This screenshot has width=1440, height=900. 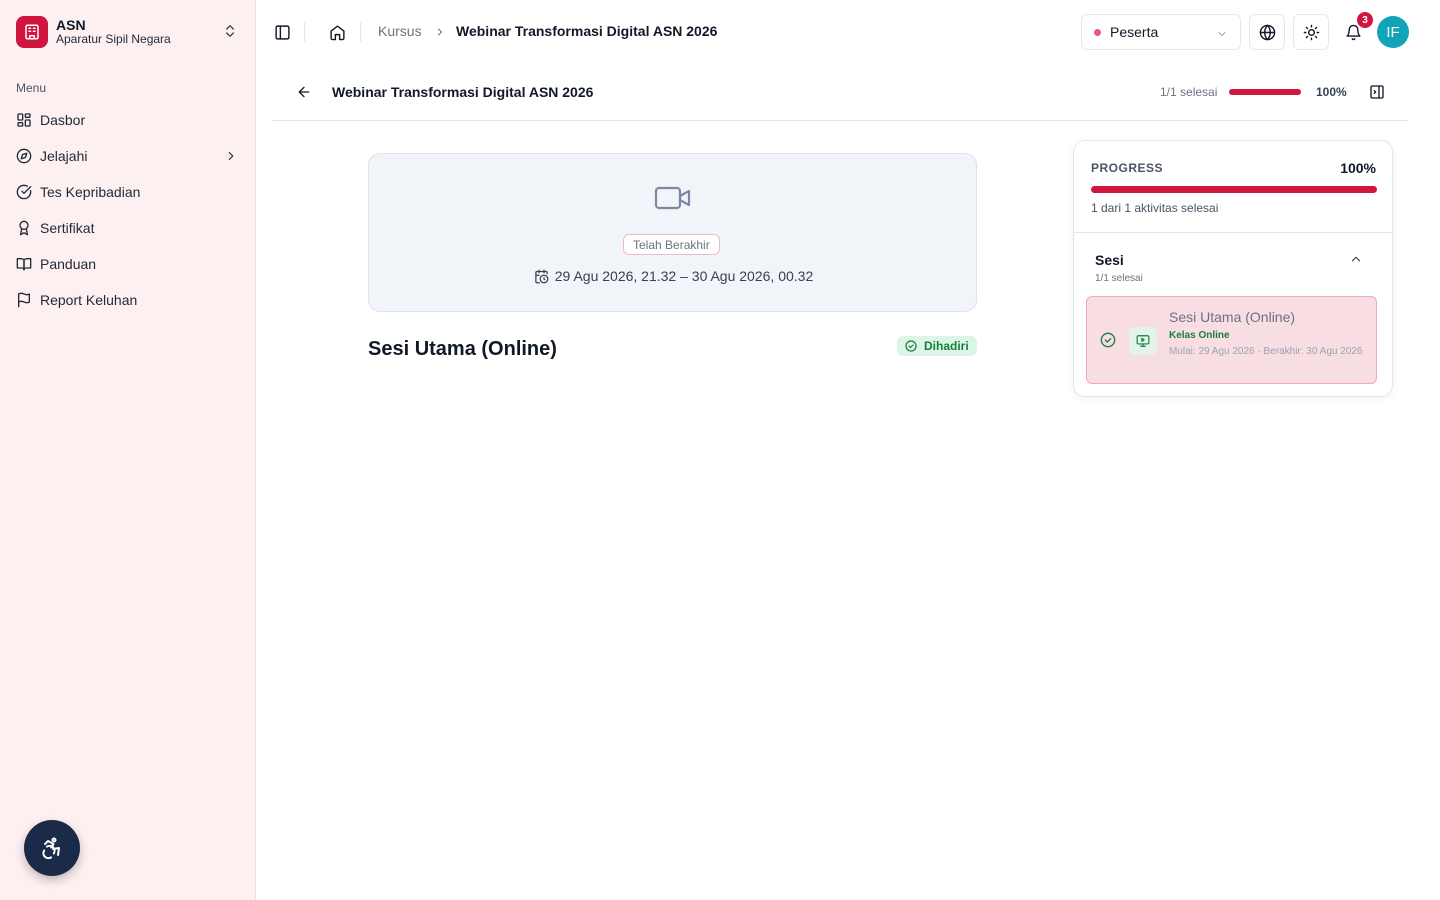 I want to click on sidebar-item-report-keluhan: Report Keluhan, so click(x=128, y=300).